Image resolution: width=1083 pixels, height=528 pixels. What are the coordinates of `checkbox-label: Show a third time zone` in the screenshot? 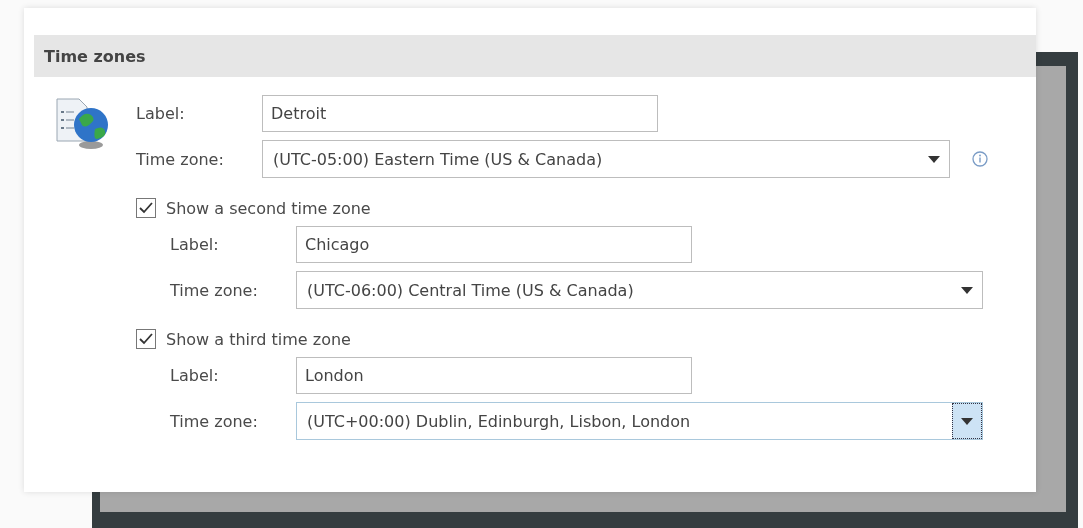 It's located at (258, 339).